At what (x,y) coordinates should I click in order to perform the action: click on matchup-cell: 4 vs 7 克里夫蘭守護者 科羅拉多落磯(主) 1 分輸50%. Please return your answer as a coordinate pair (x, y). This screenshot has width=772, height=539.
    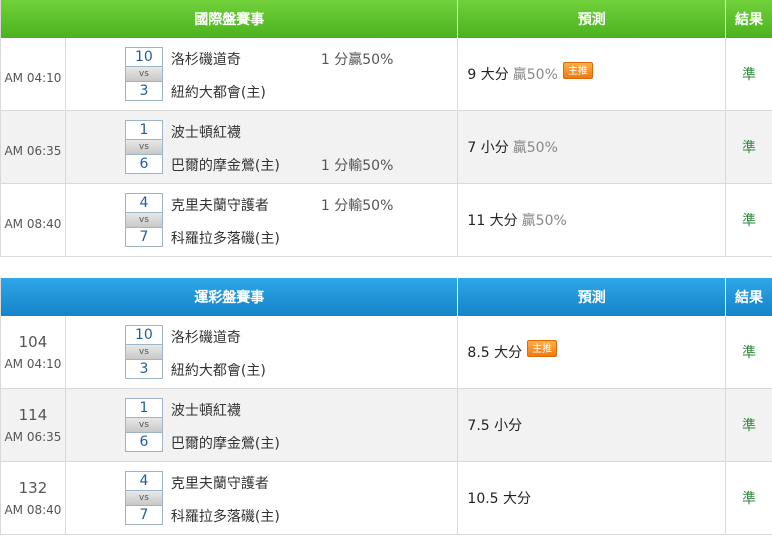
    Looking at the image, I should click on (262, 220).